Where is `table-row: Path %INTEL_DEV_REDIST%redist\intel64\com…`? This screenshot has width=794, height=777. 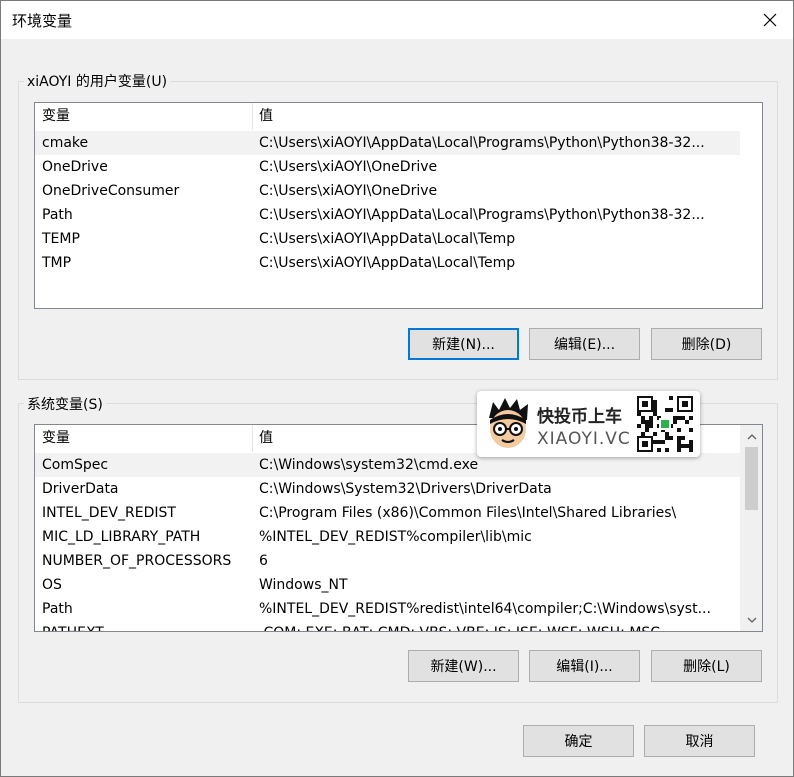 table-row: Path %INTEL_DEV_REDIST%redist\intel64\com… is located at coordinates (387, 609).